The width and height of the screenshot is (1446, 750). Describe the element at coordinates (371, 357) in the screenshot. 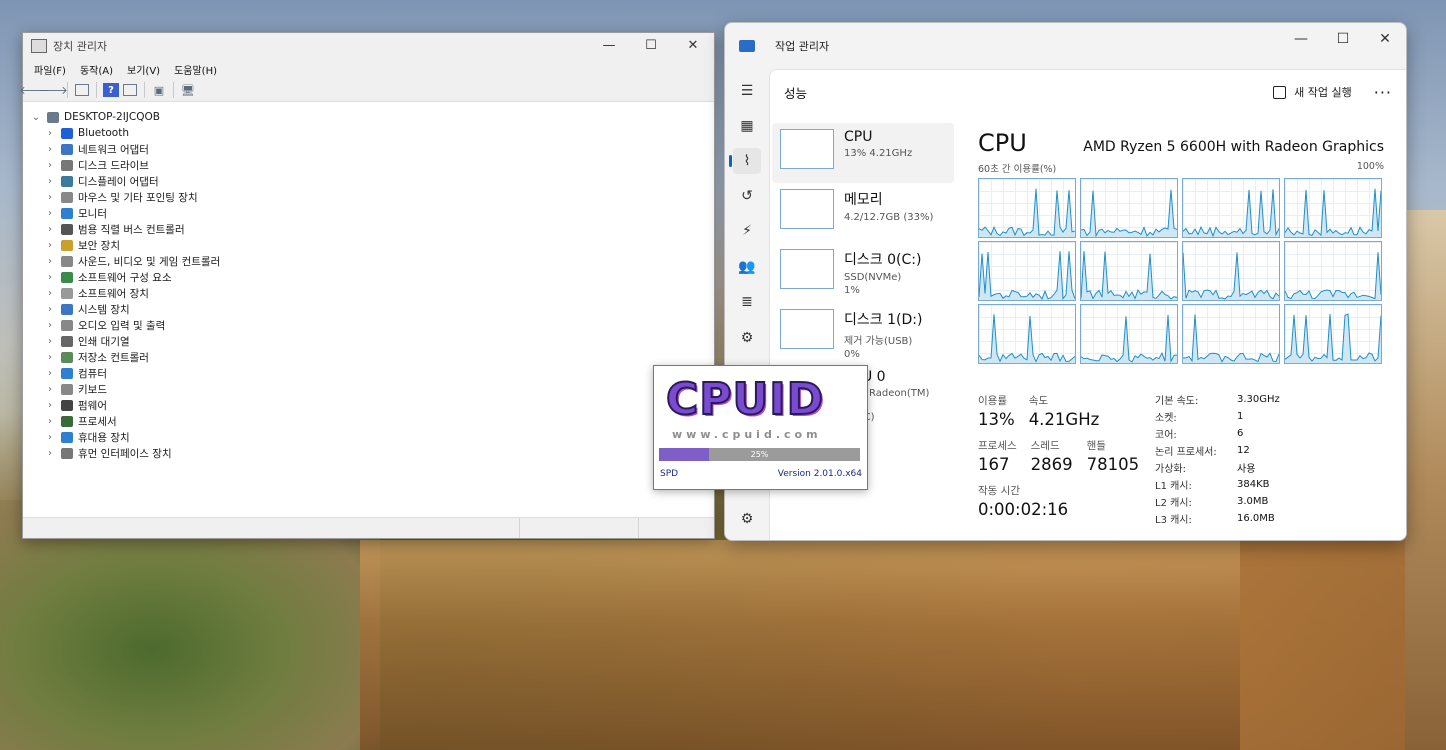

I see `tree-item: › 저장소 컨트롤러` at that location.